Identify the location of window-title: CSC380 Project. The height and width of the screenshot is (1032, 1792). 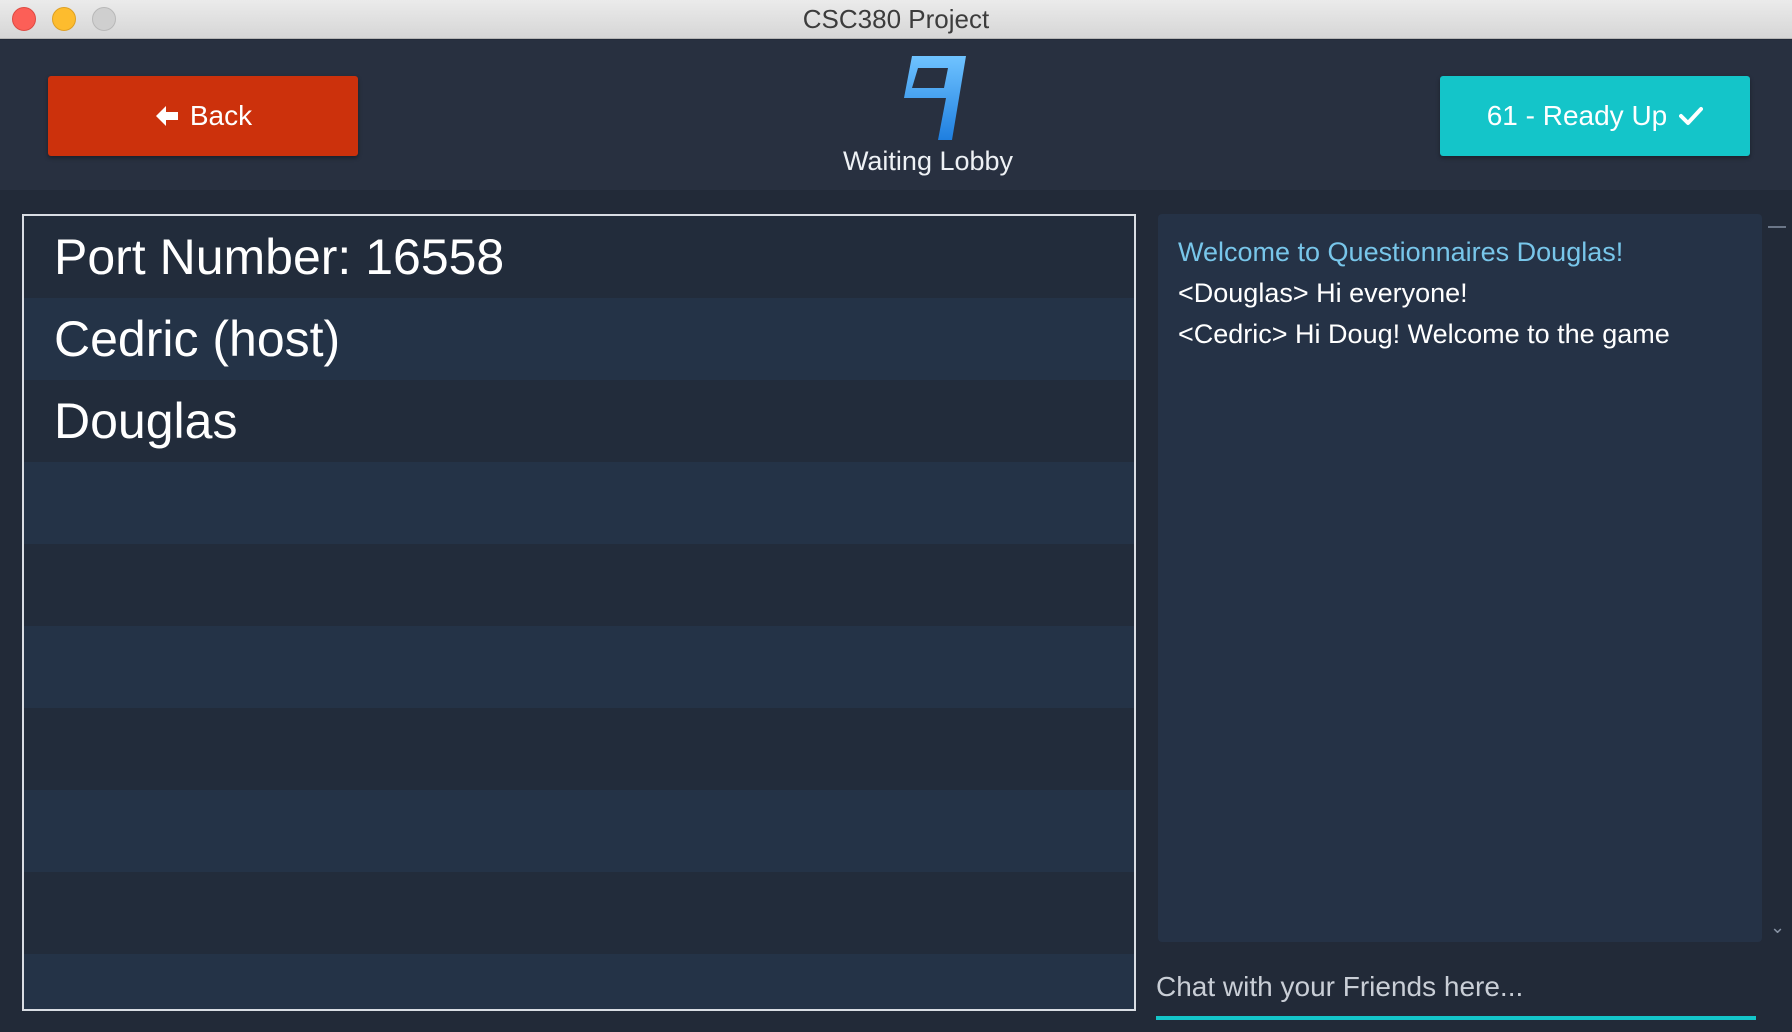
(896, 19).